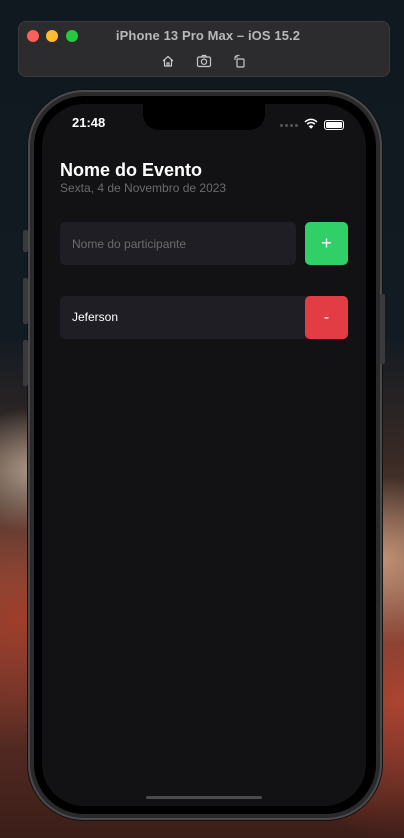 This screenshot has height=838, width=404. What do you see at coordinates (240, 61) in the screenshot?
I see `rotate-icon` at bounding box center [240, 61].